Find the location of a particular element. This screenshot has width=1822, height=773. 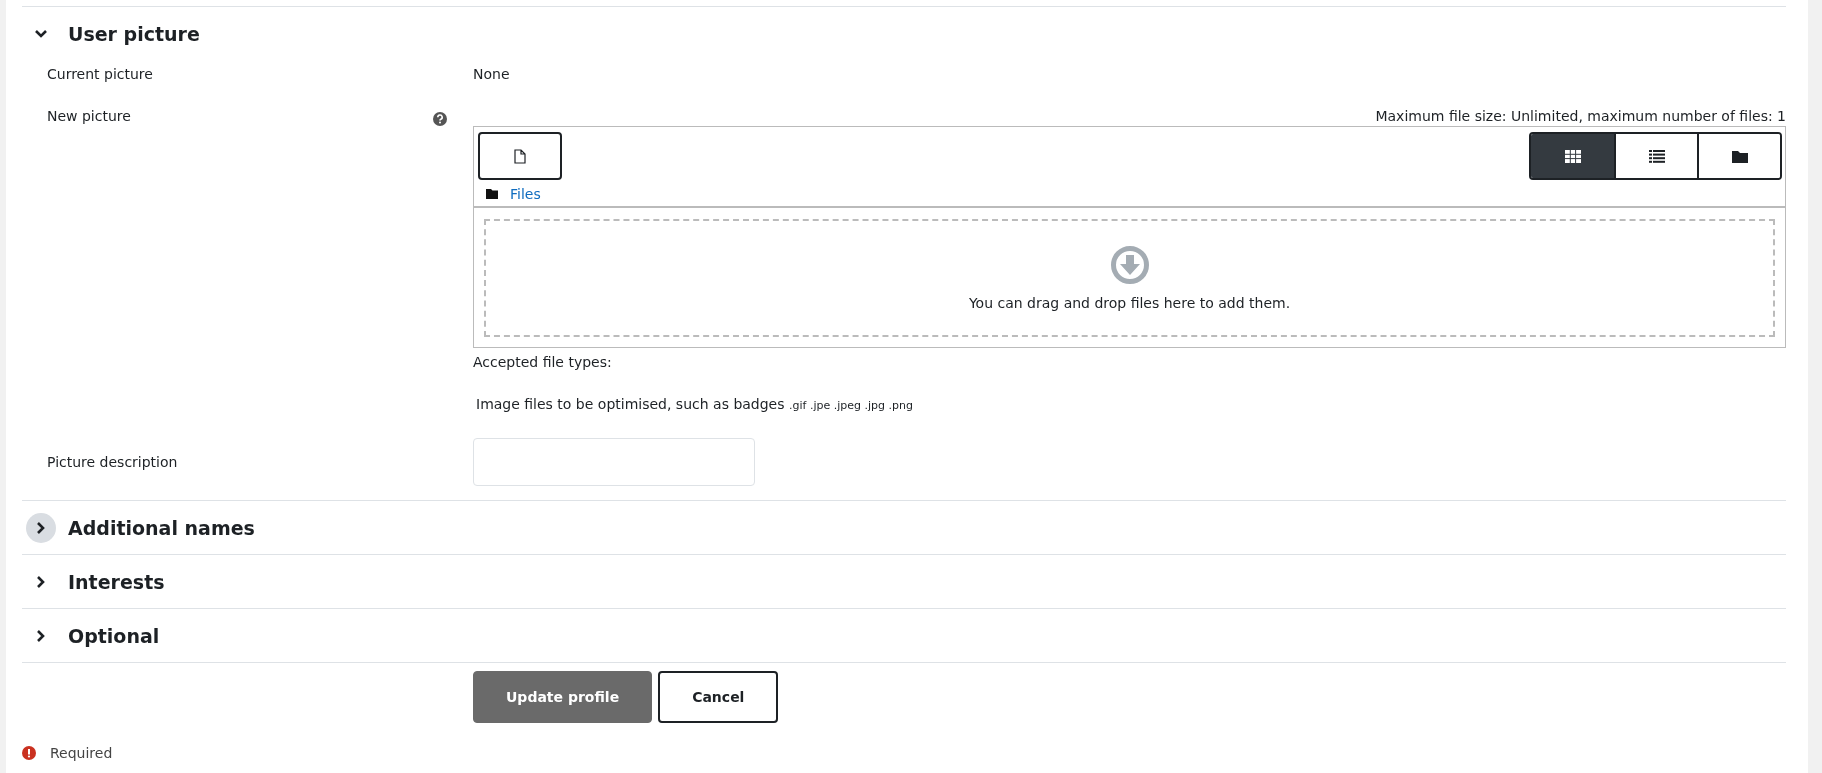

list-icon is located at coordinates (1656, 156).